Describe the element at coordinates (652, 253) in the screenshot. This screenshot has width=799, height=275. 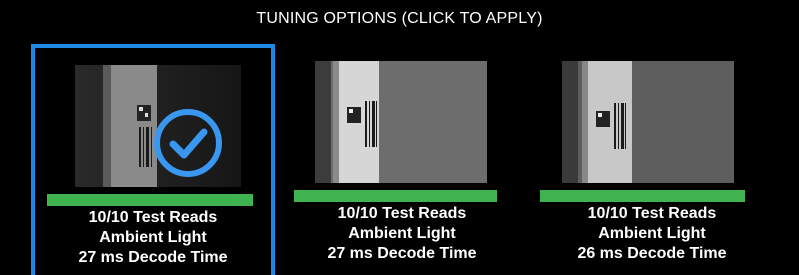
I see `decode-time-label: 26 ms Decode Time` at that location.